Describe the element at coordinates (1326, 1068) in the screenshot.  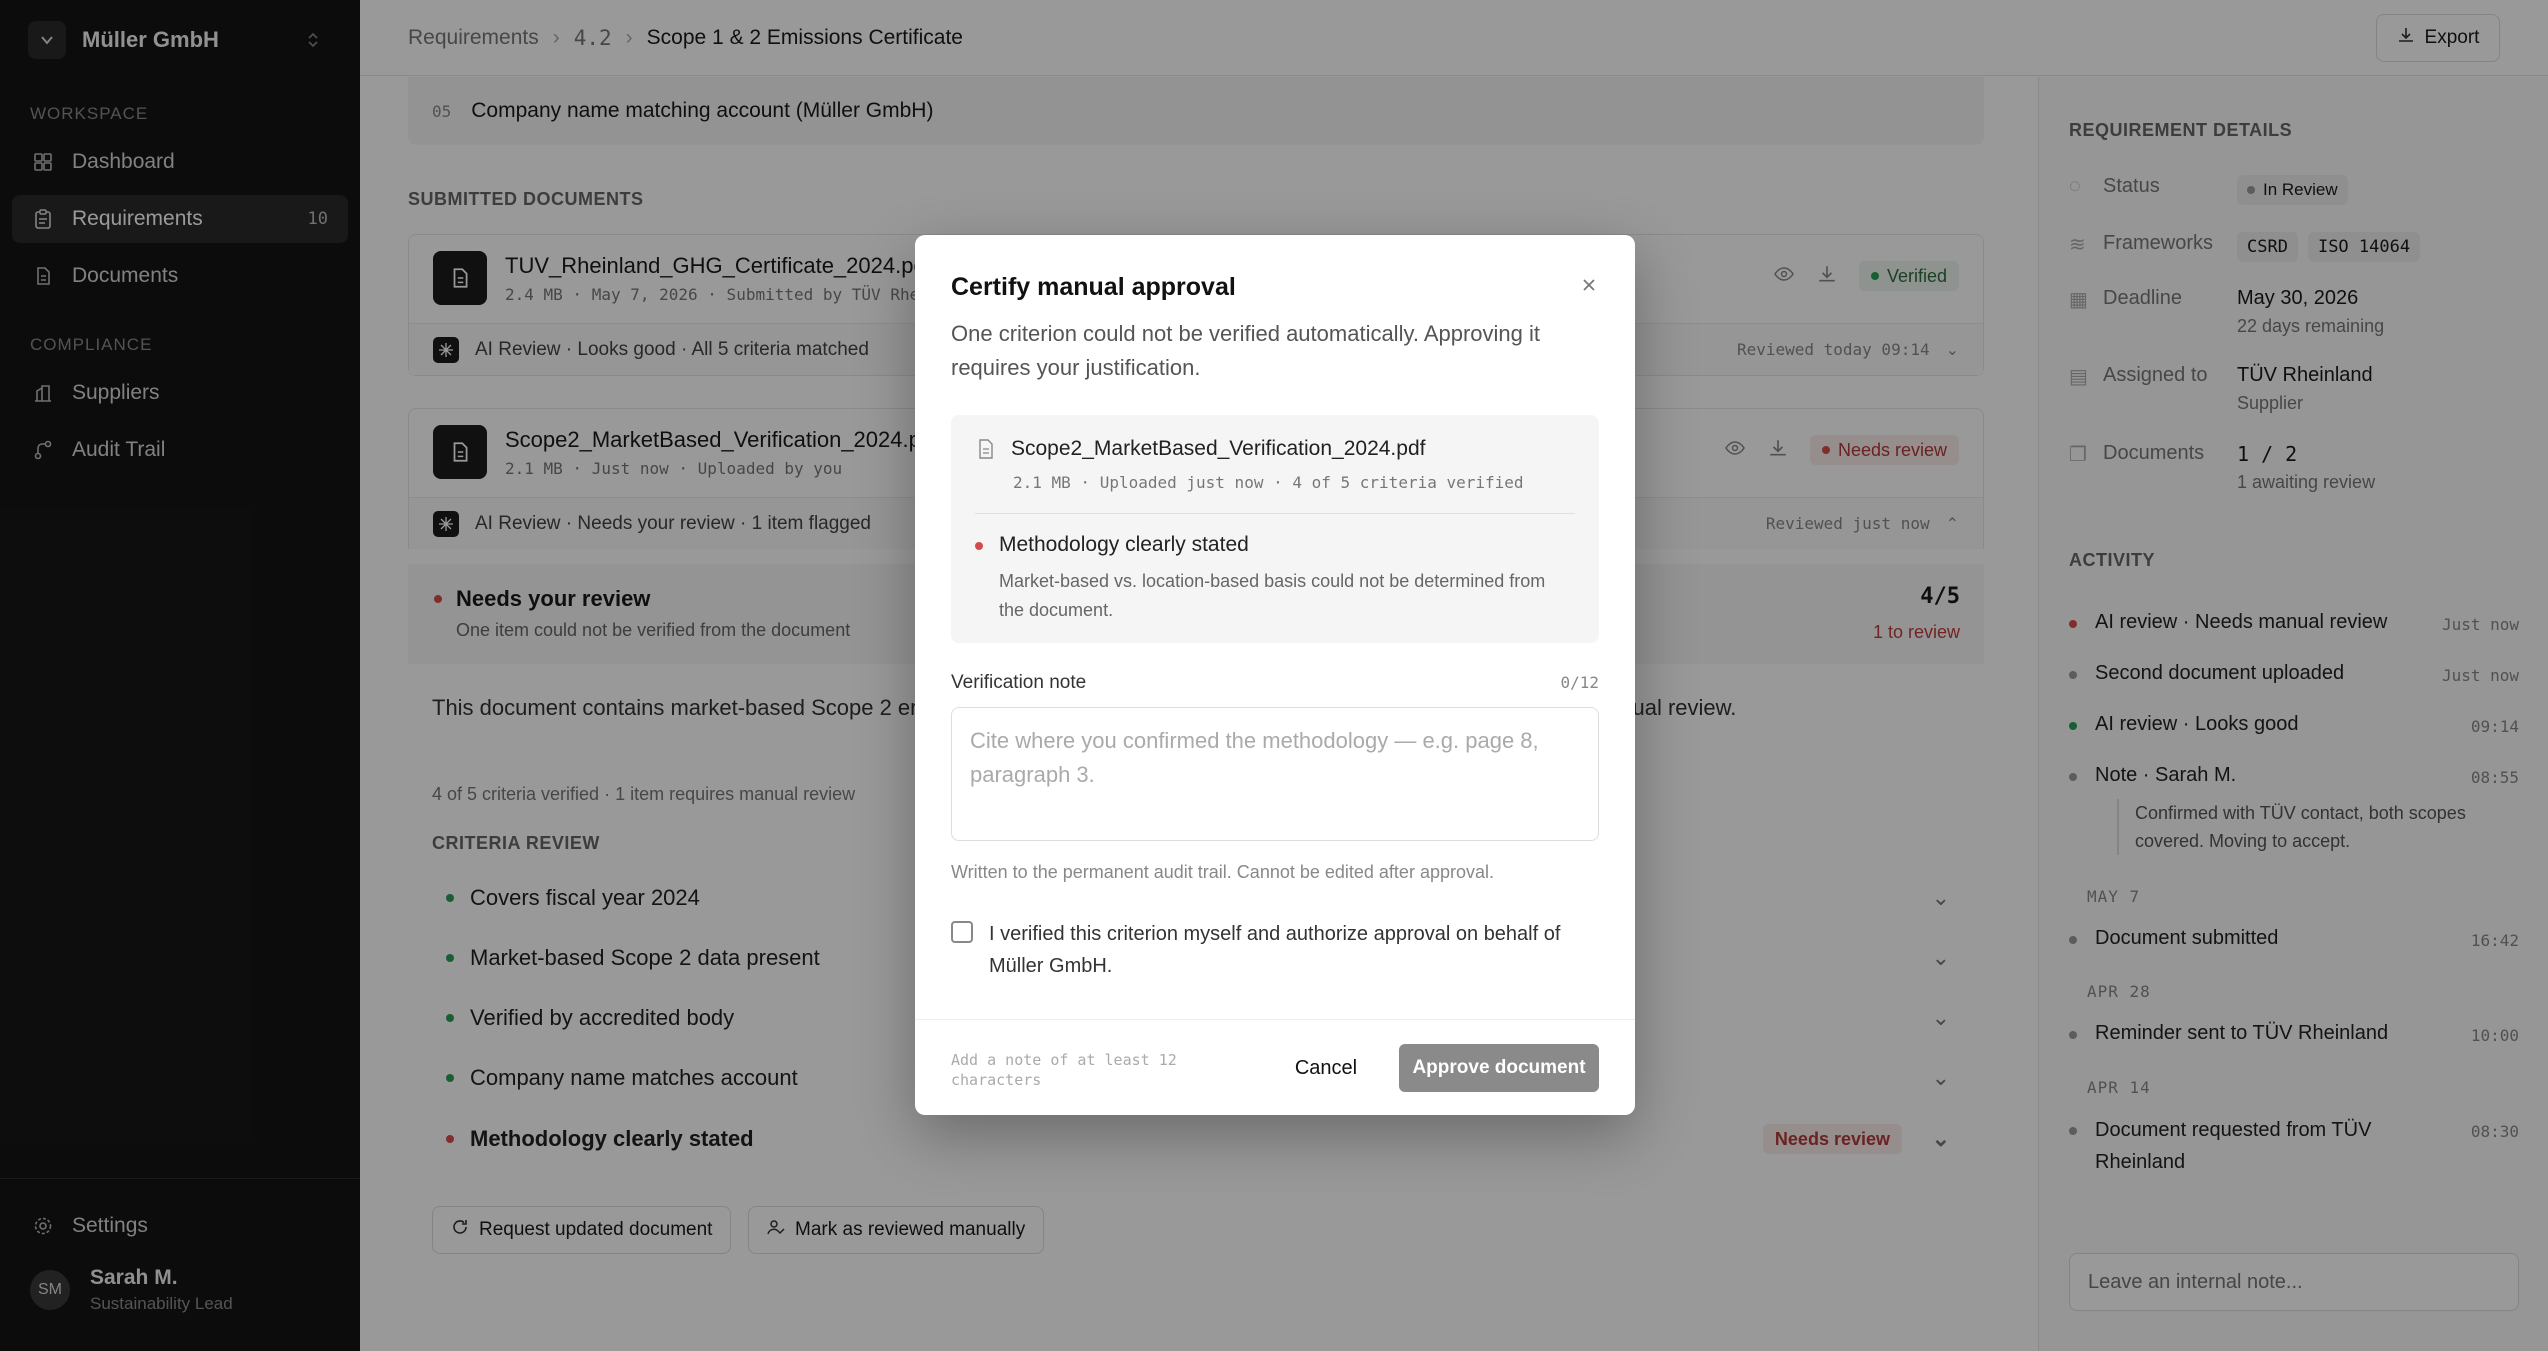
I see `cancel-button: Cancel` at that location.